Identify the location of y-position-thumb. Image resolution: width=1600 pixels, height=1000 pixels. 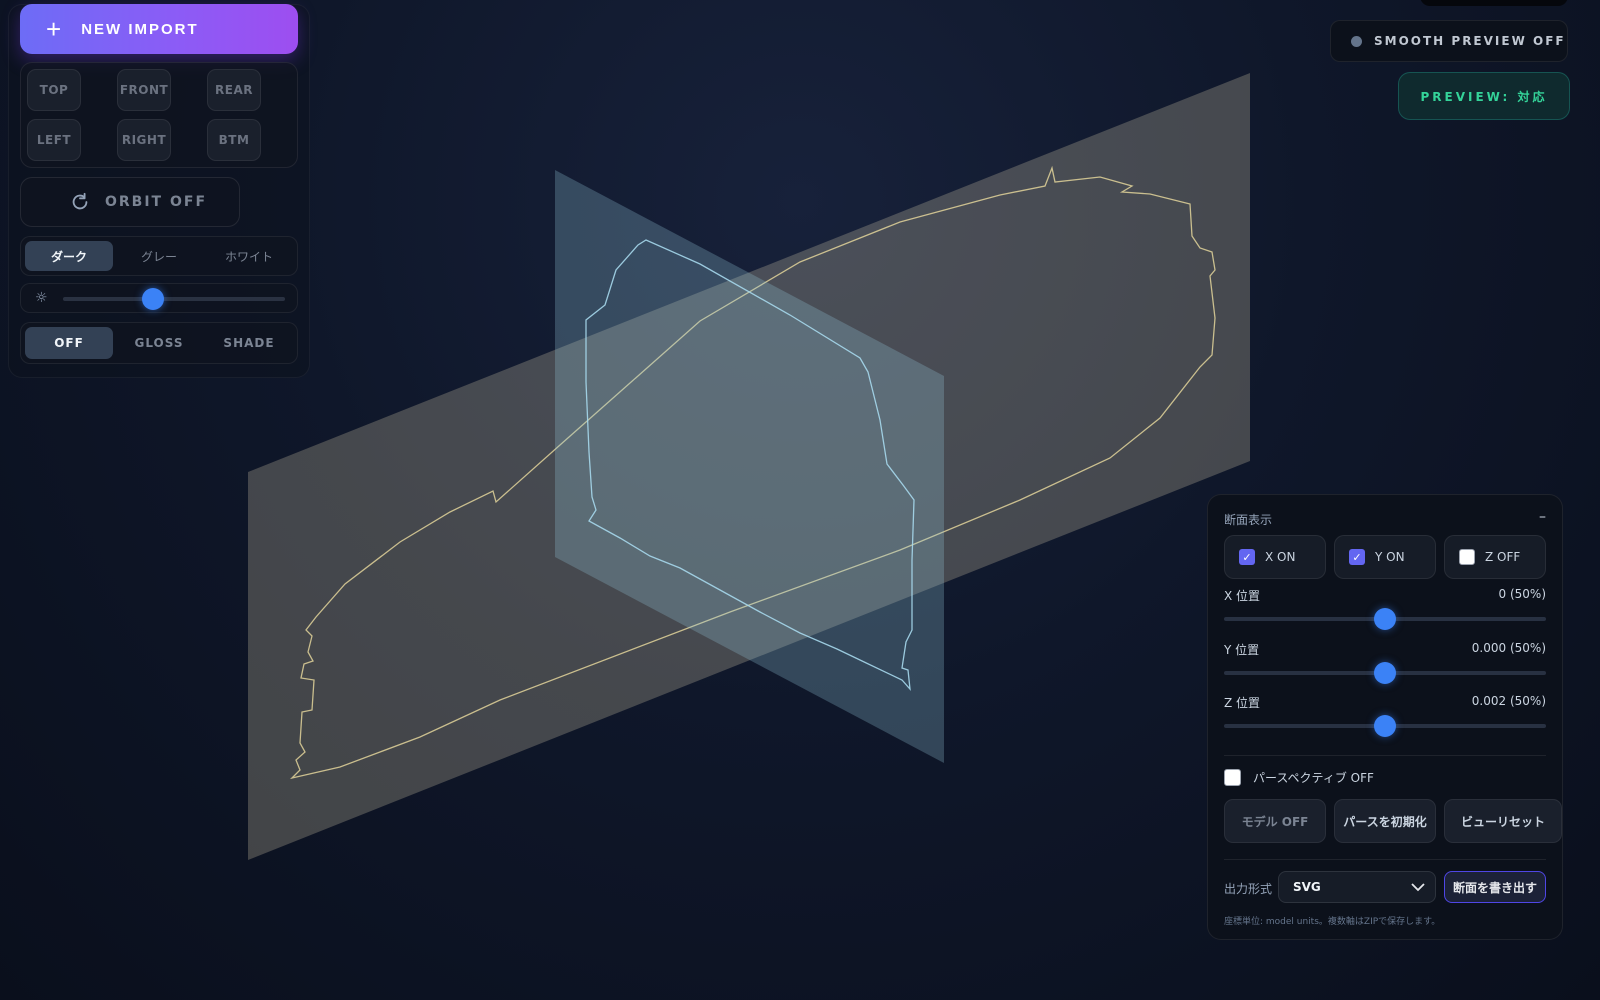
(1385, 673).